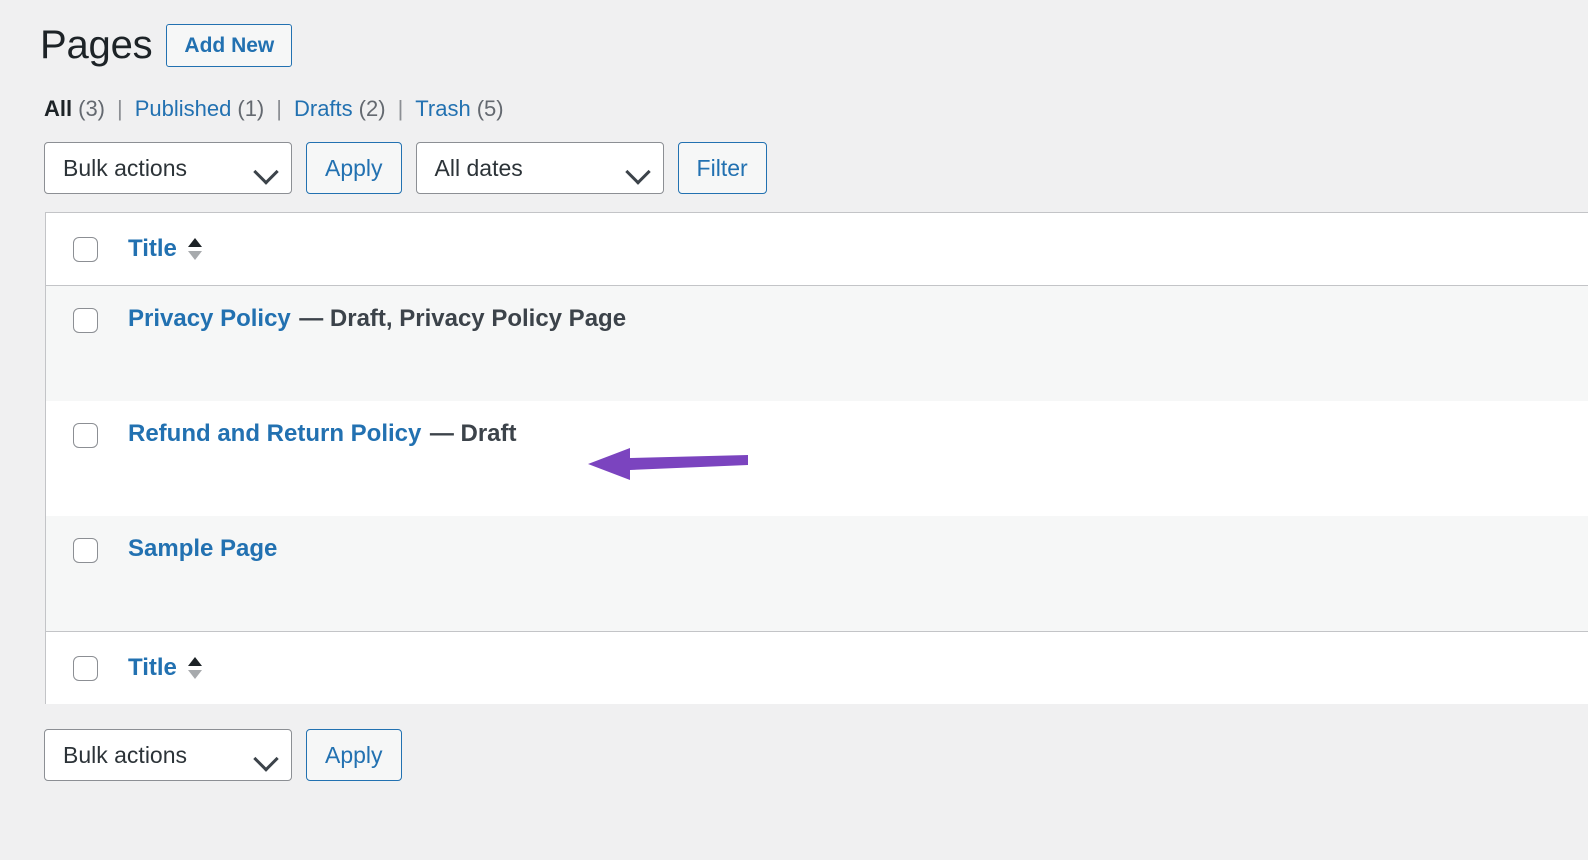  Describe the element at coordinates (490, 108) in the screenshot. I see `status-filter-trash-count: (5)` at that location.